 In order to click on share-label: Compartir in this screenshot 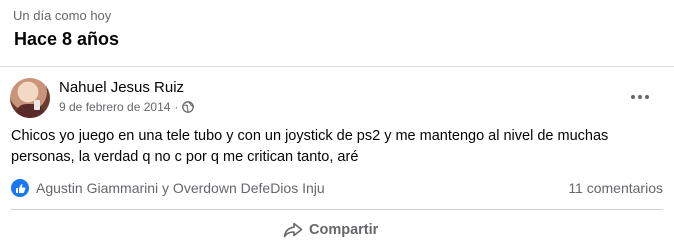, I will do `click(344, 230)`.